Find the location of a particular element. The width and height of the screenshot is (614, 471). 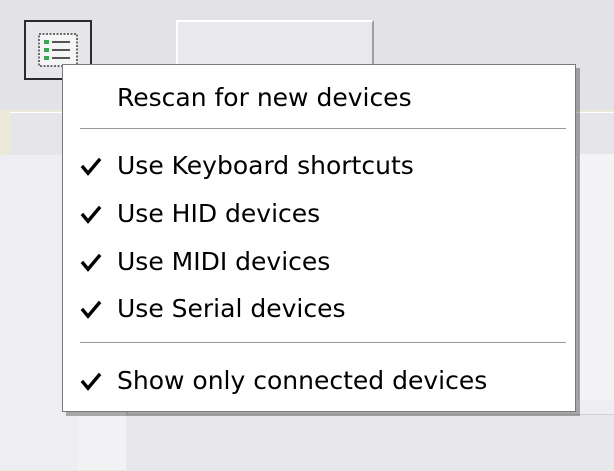

device-list-area is located at coordinates (370, 442).